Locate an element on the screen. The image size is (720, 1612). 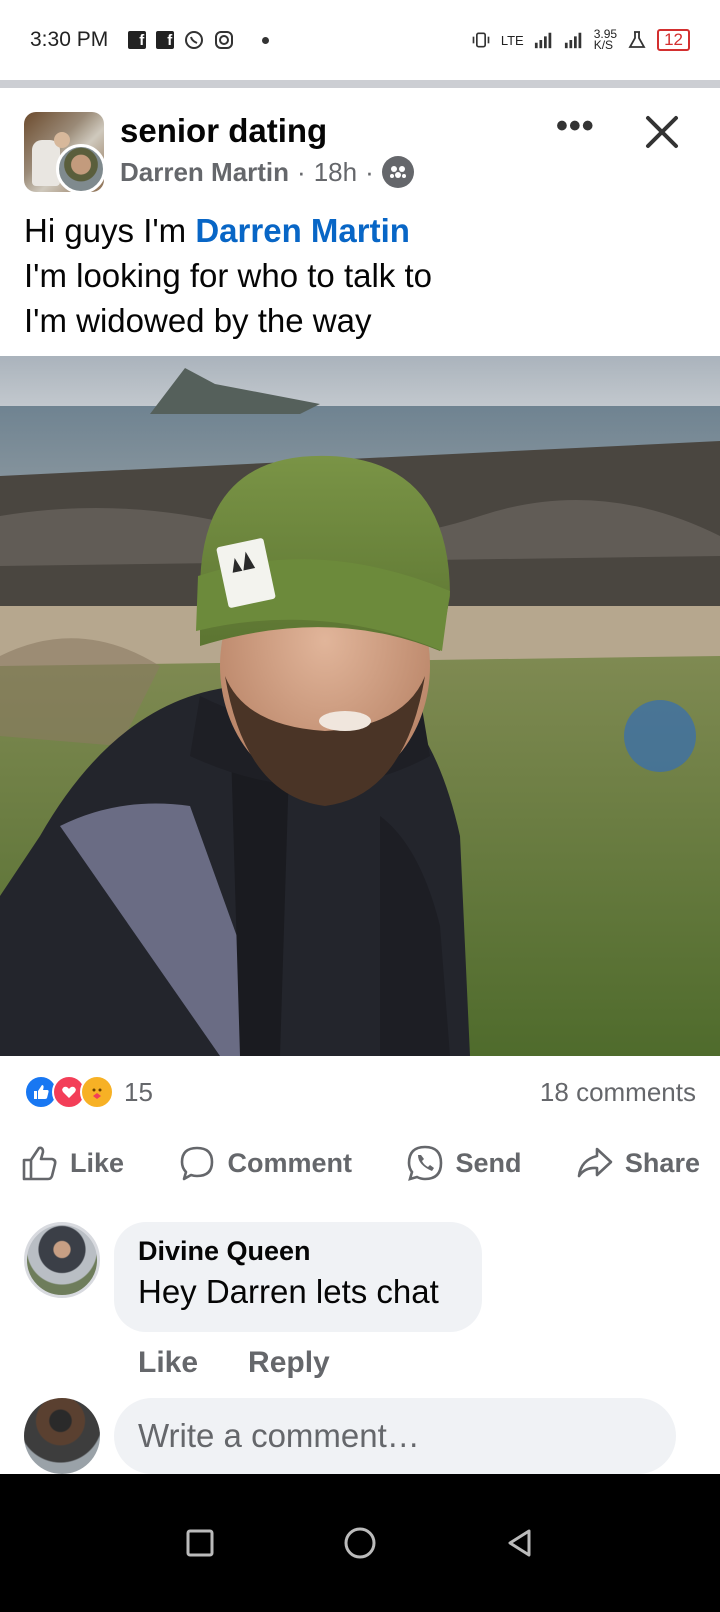
comments-count-link: 18 comments is located at coordinates (618, 1092).